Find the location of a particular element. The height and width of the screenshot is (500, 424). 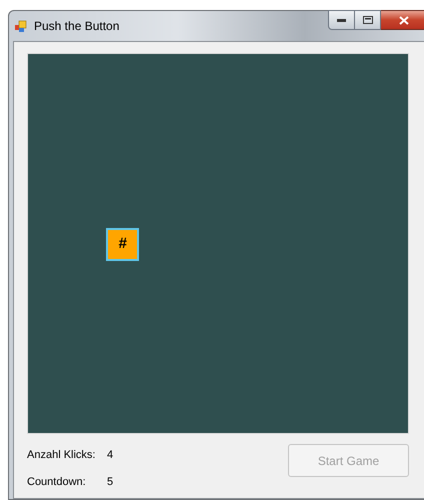

close-icon is located at coordinates (403, 20).